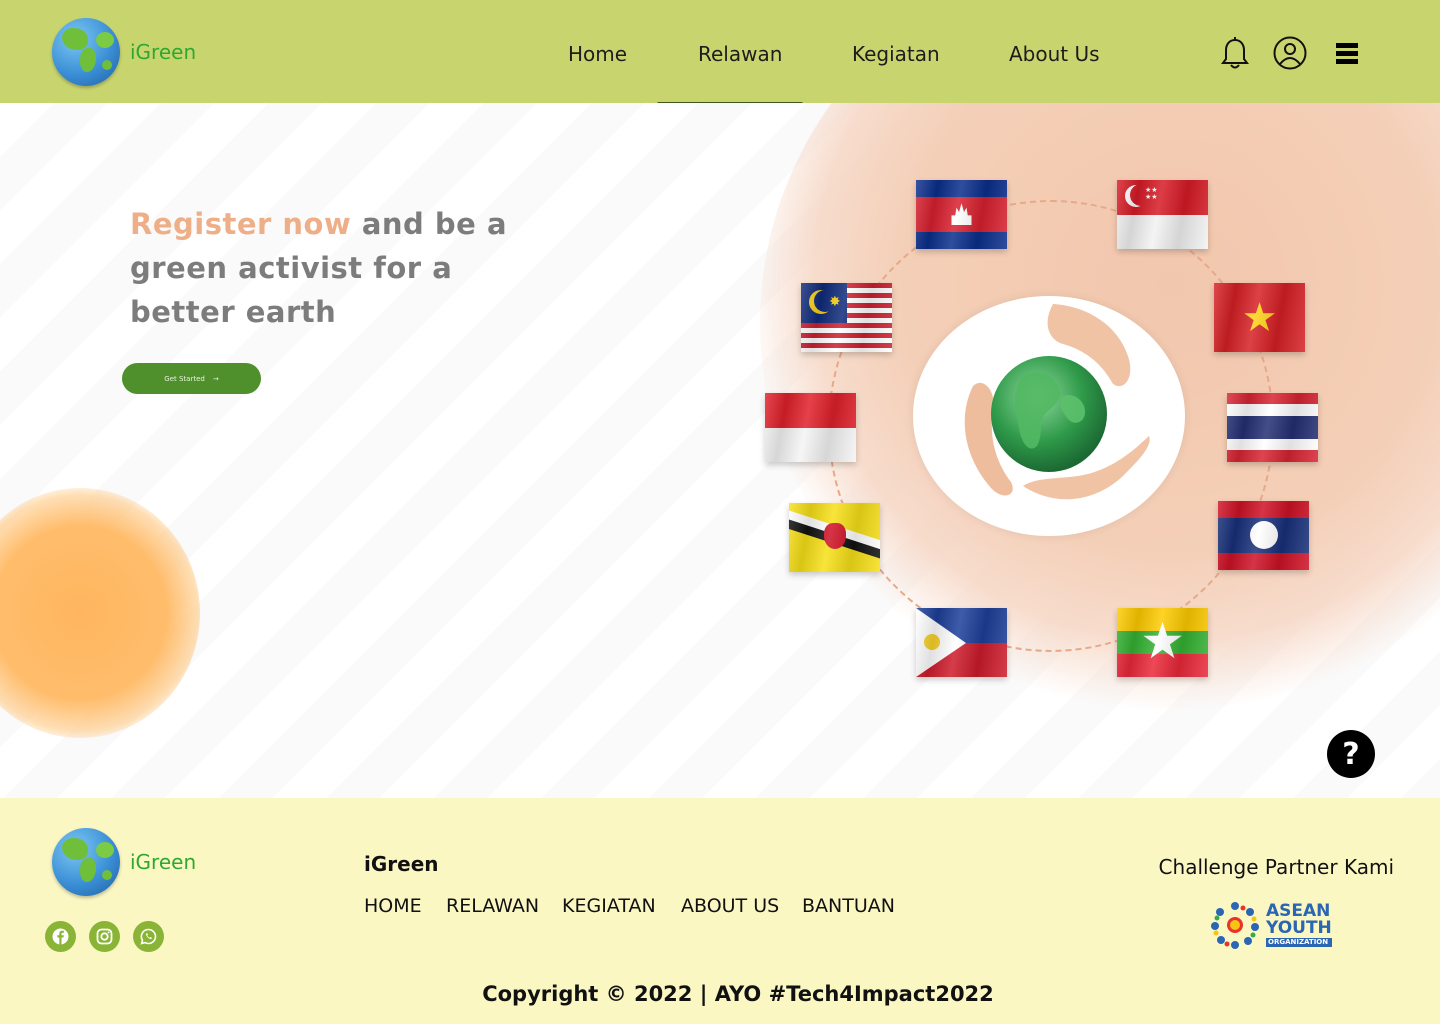 This screenshot has height=1024, width=1440. What do you see at coordinates (492, 906) in the screenshot?
I see `footer-link-relawan: RELAWAN` at bounding box center [492, 906].